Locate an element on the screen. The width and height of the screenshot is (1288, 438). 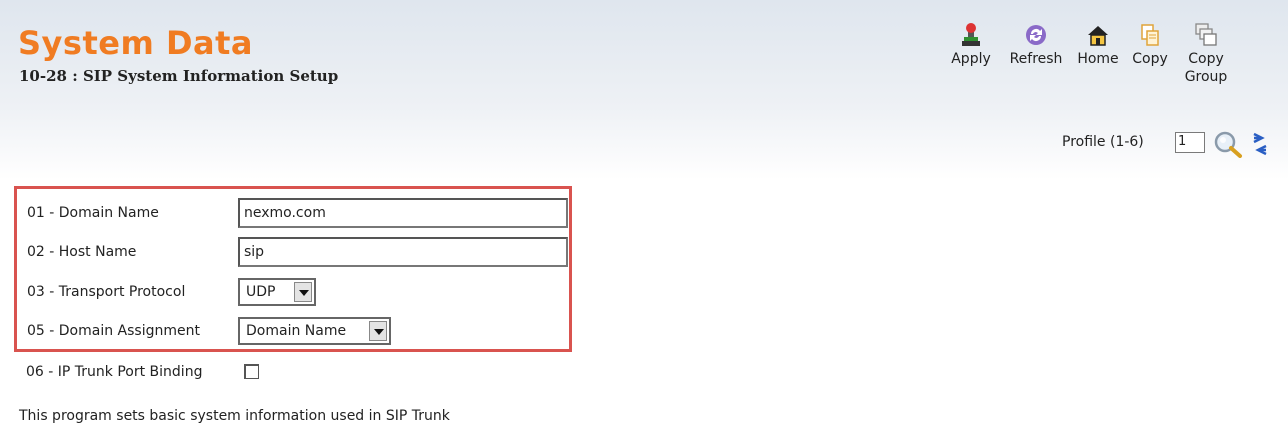
refresh-label: Refresh is located at coordinates (1036, 59).